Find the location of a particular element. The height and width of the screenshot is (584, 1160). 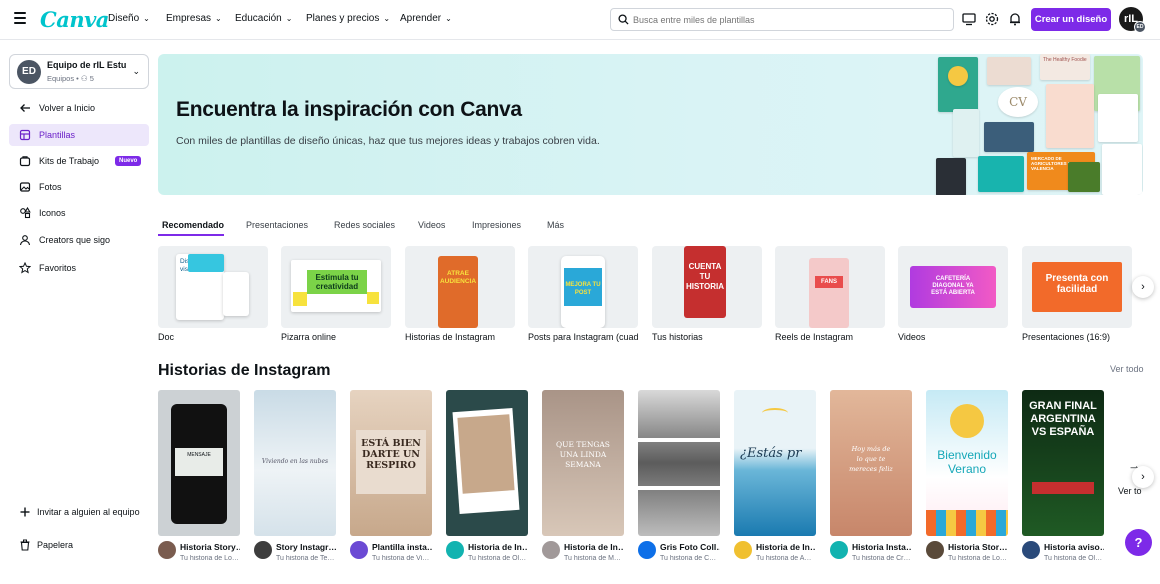

tab-mas: Más is located at coordinates (555, 225).